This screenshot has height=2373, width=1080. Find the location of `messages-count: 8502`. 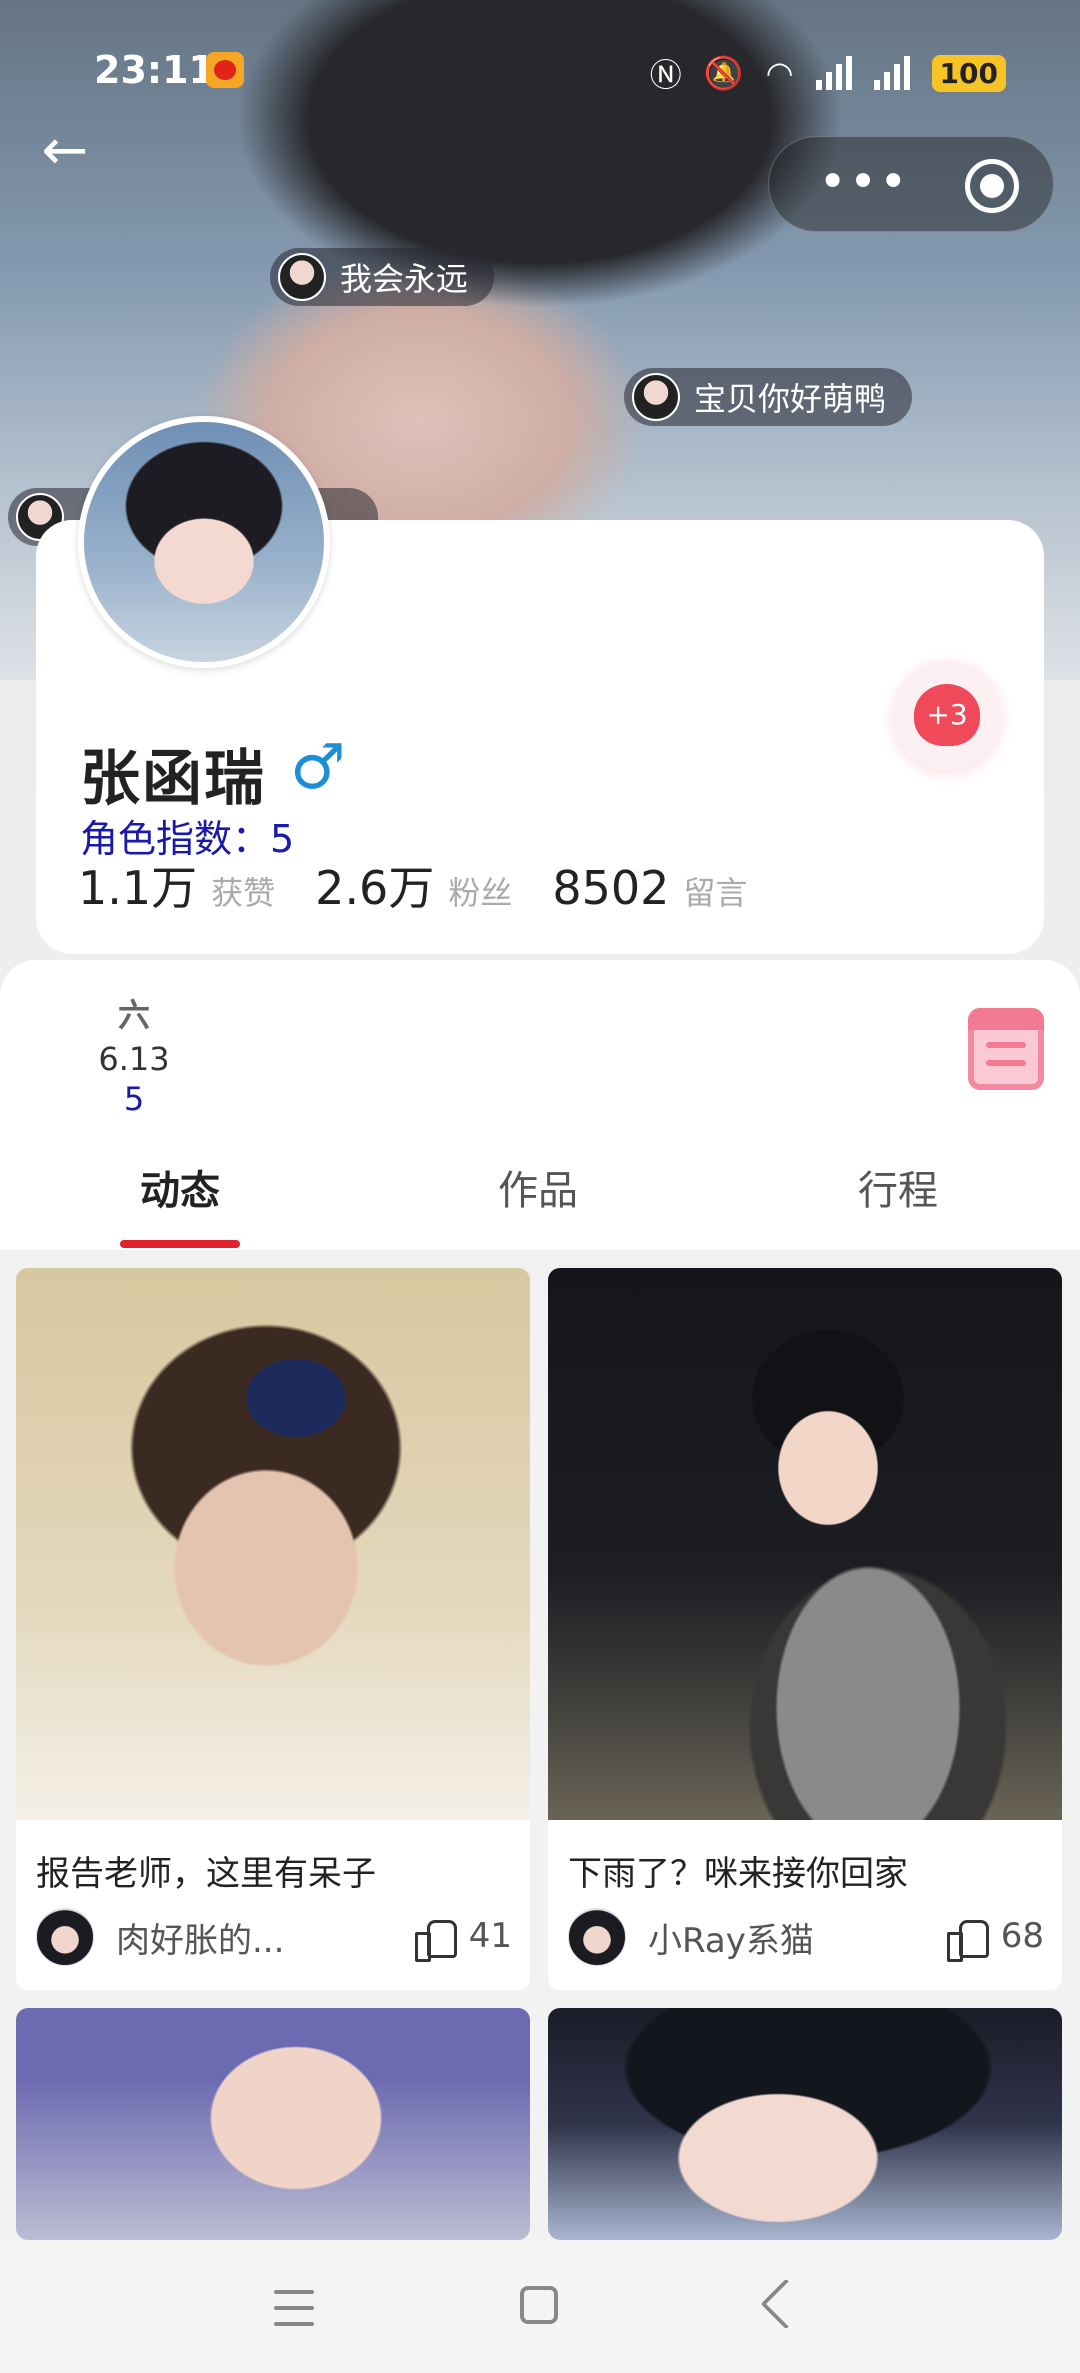

messages-count: 8502 is located at coordinates (611, 888).